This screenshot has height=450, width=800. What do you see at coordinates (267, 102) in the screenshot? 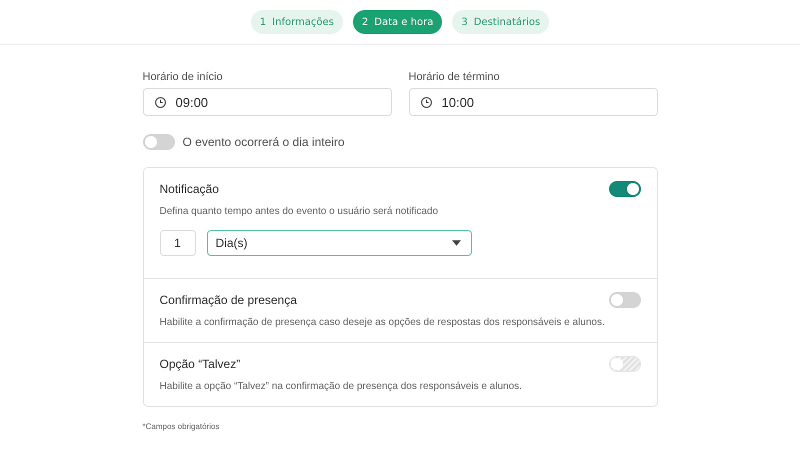
I see `time-field: 09:00` at bounding box center [267, 102].